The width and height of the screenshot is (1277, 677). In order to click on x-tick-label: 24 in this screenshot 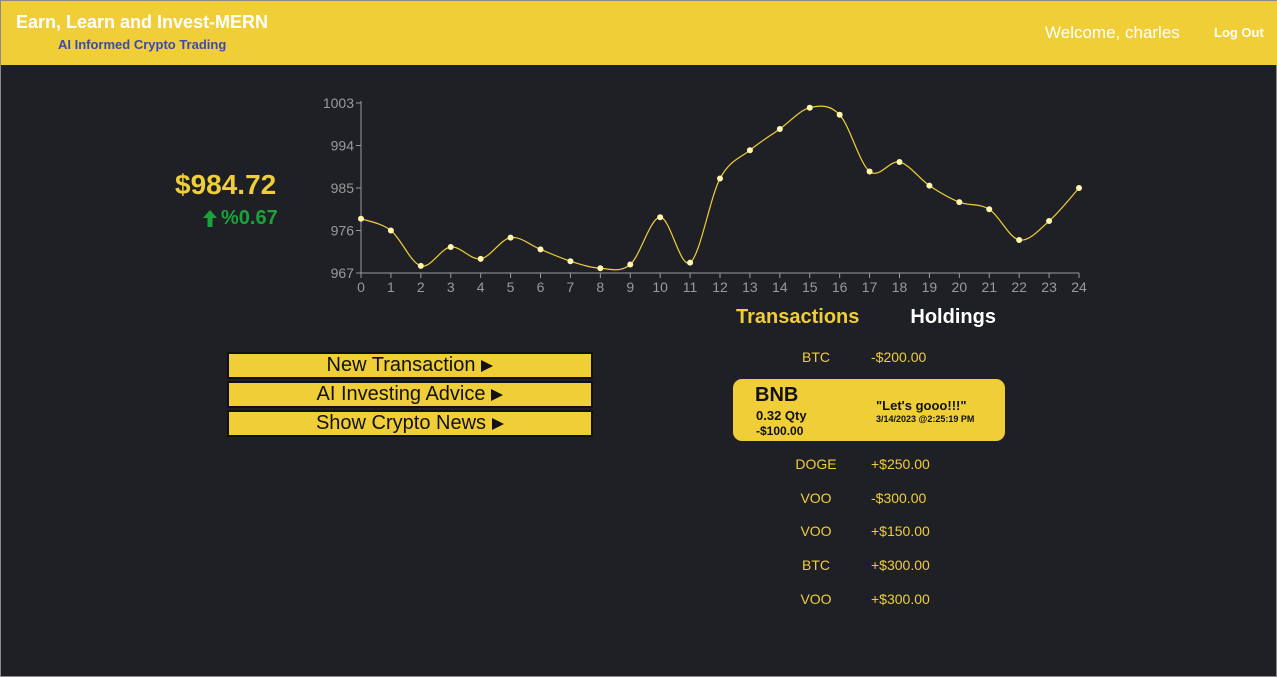, I will do `click(1079, 287)`.